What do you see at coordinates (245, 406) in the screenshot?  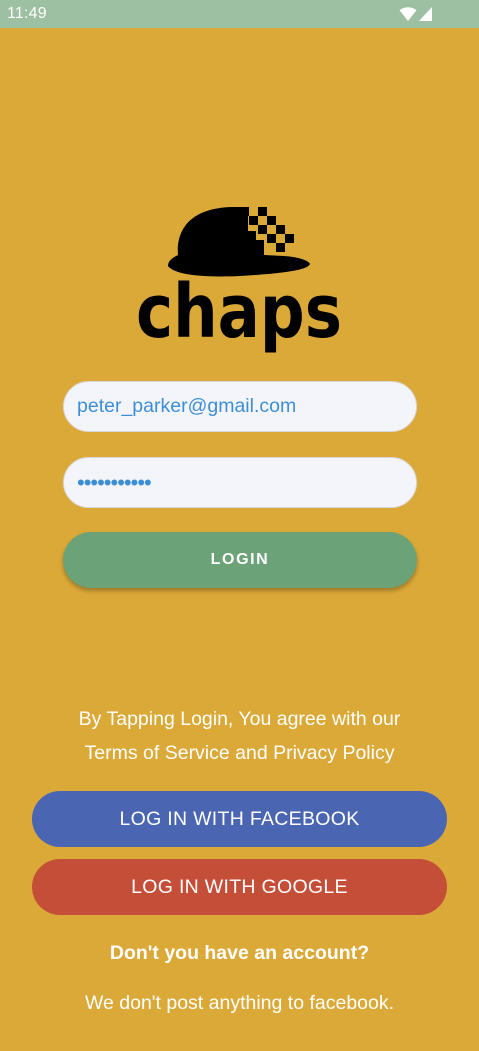 I see `email-input` at bounding box center [245, 406].